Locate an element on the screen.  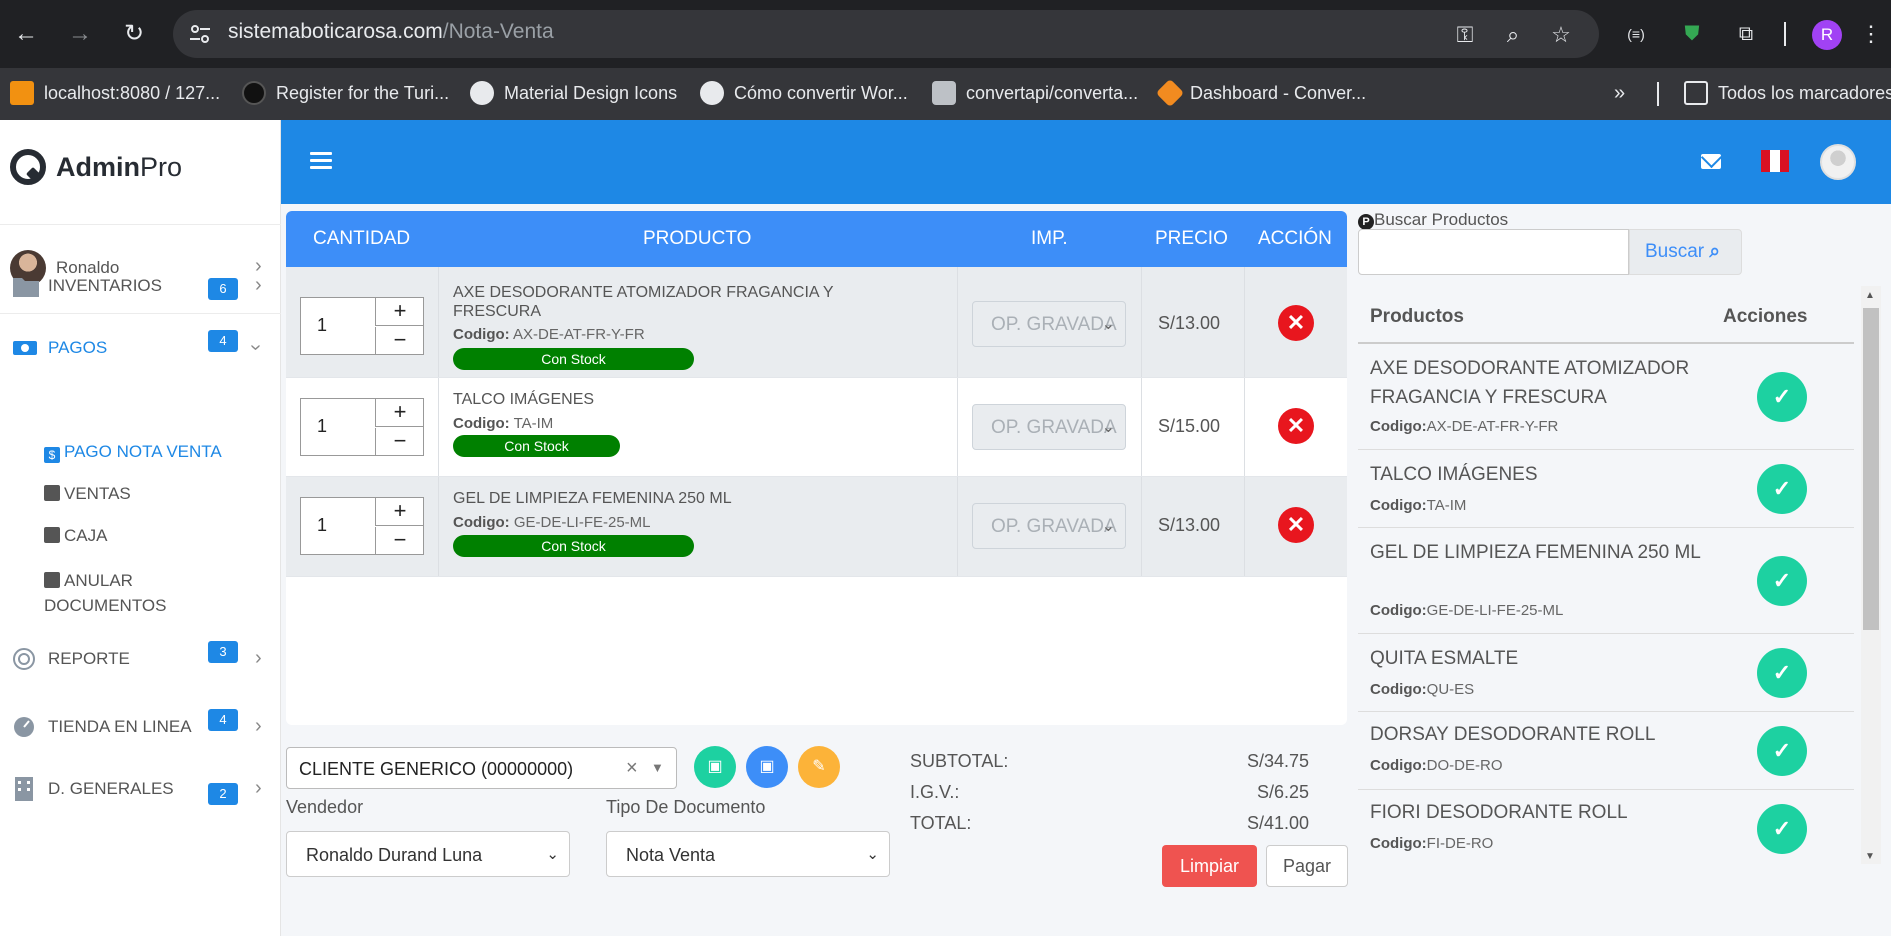
product-name: DORSAY DESODORANTE ROLL is located at coordinates (1513, 734).